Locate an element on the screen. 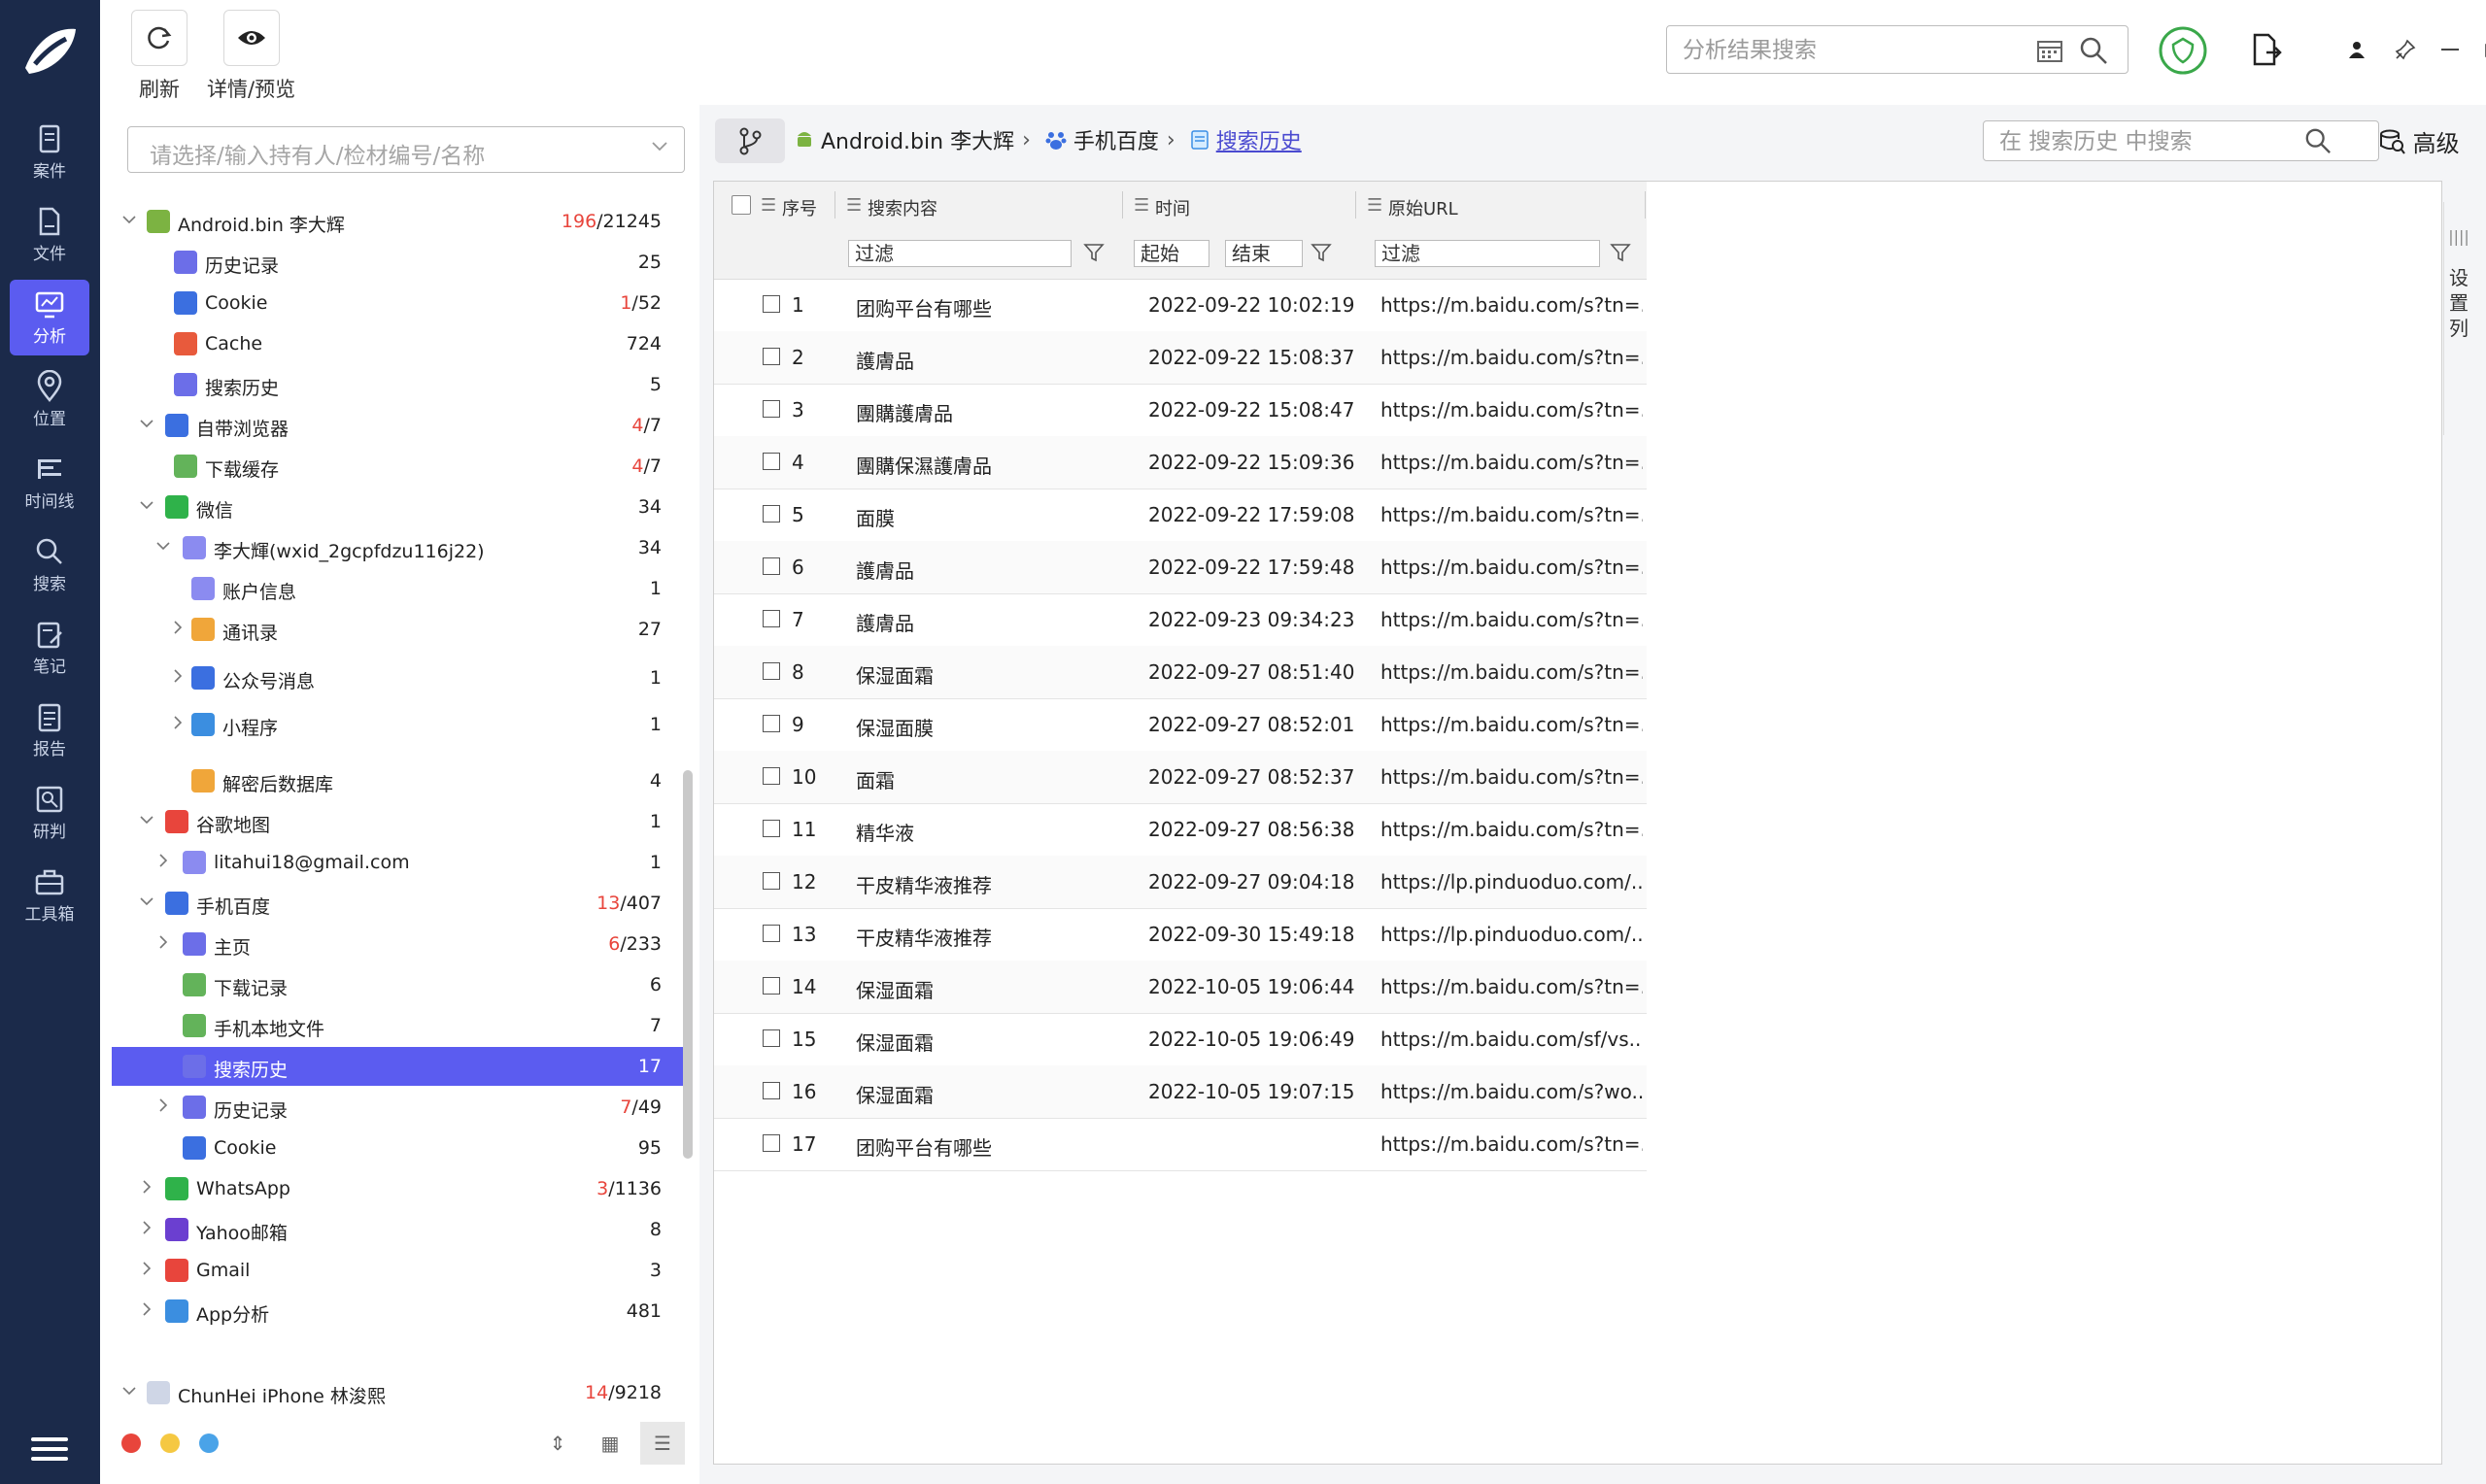  filter-icon is located at coordinates (1321, 253).